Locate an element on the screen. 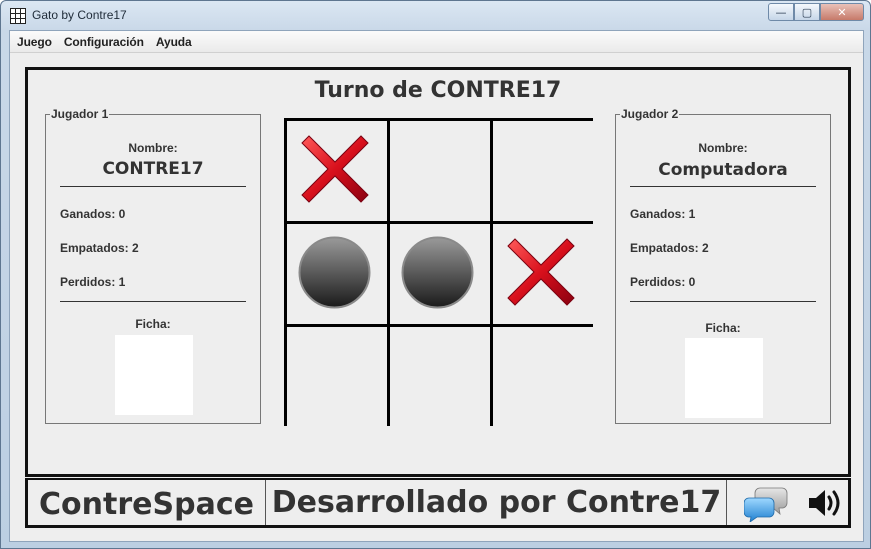  menu-ayuda: Ayuda is located at coordinates (174, 42).